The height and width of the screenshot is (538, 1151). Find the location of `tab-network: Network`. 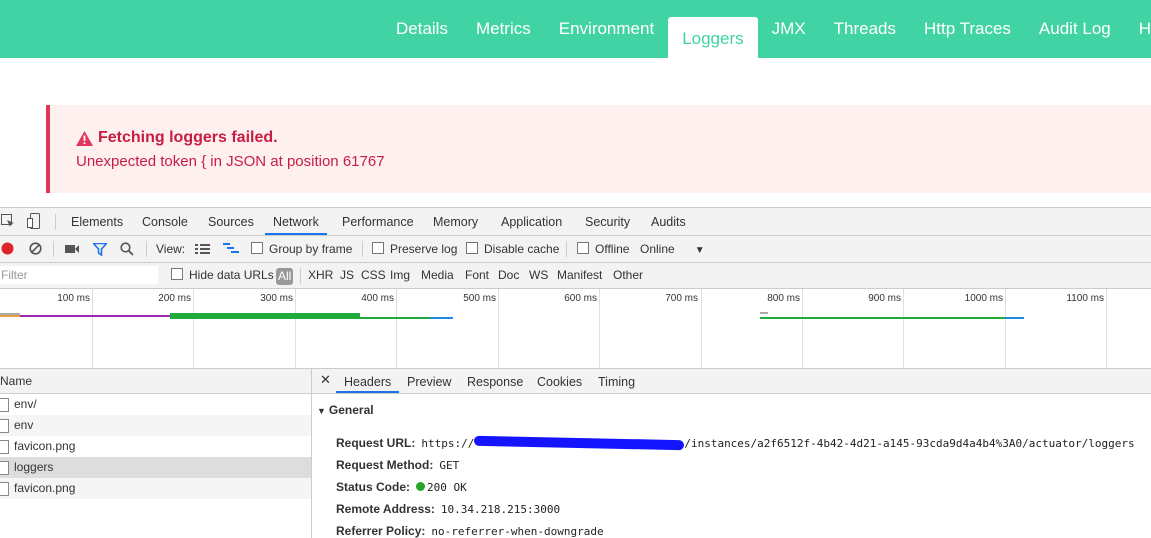

tab-network: Network is located at coordinates (296, 221).